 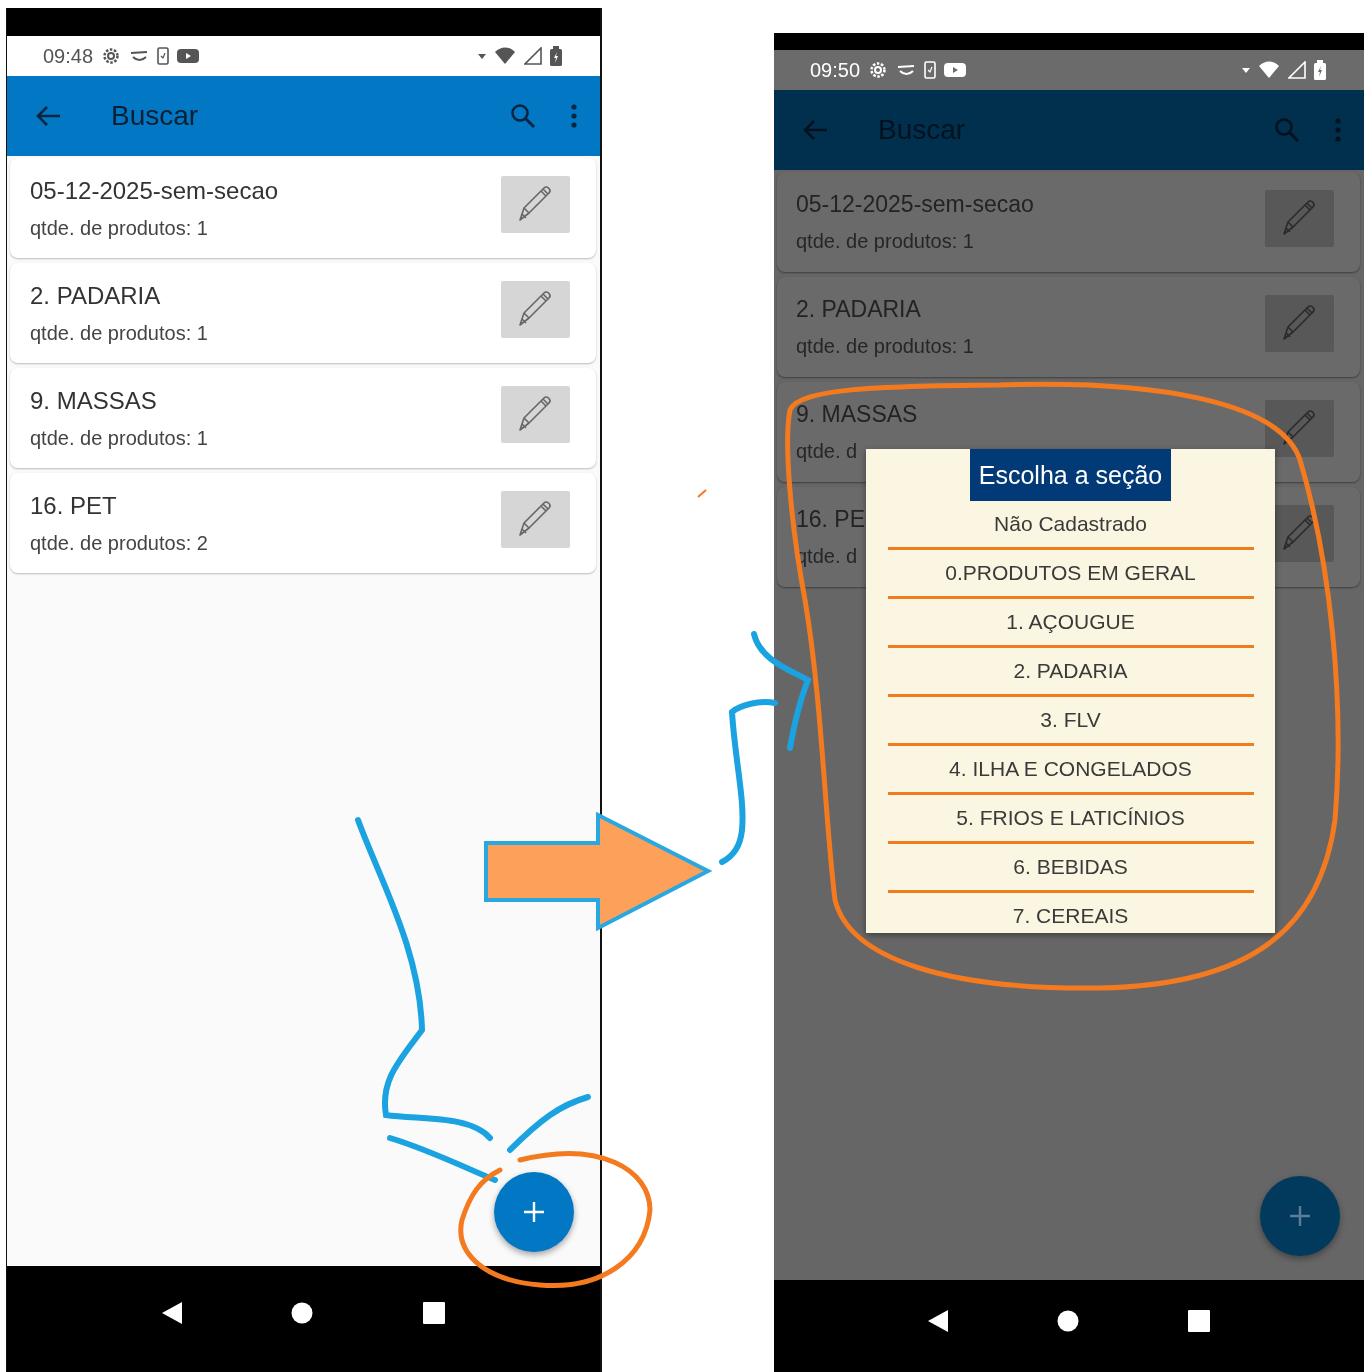 What do you see at coordinates (523, 116) in the screenshot?
I see `search-icon` at bounding box center [523, 116].